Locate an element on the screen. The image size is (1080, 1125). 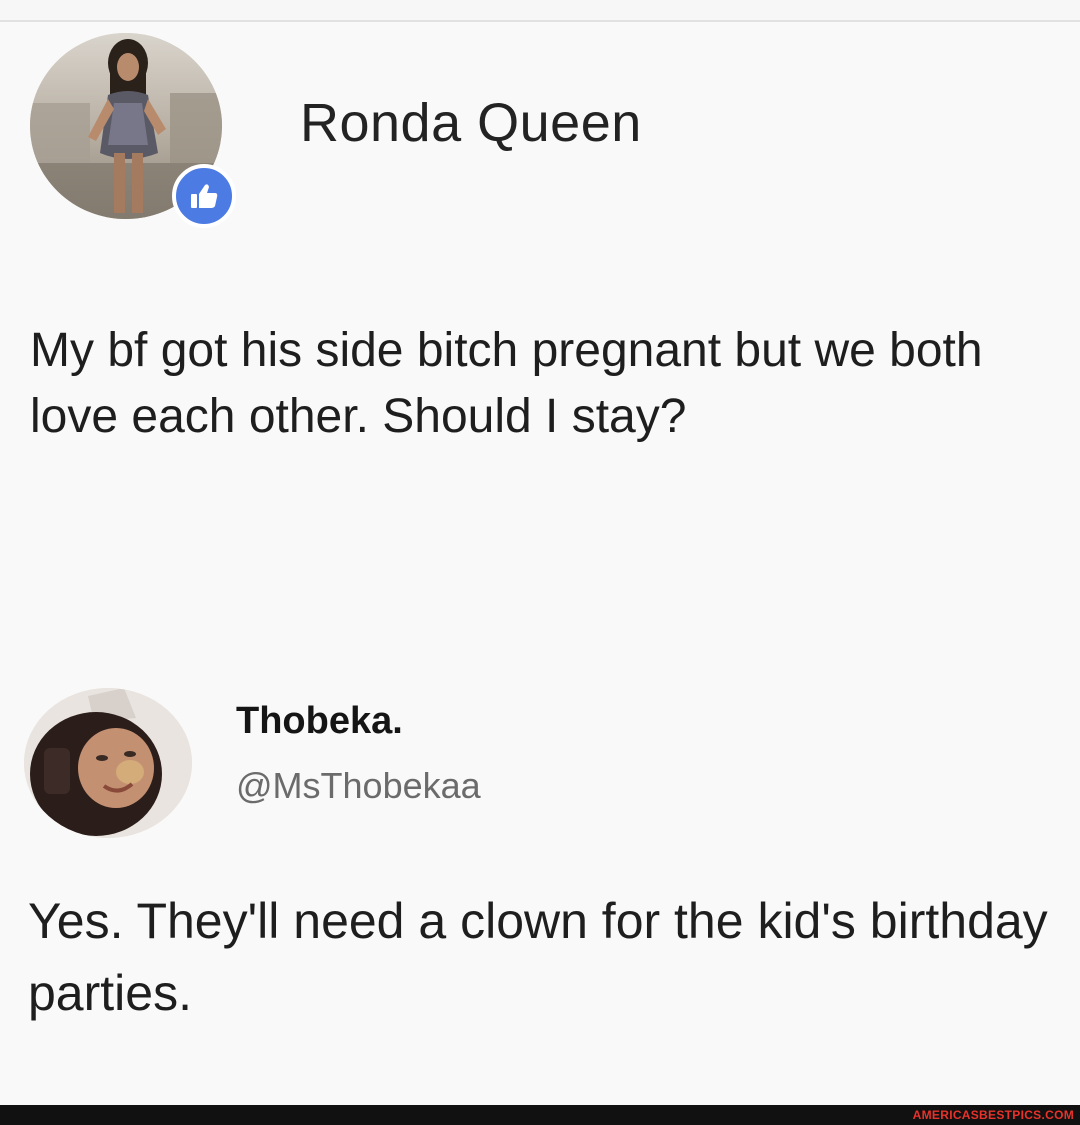
thumbs-up-icon is located at coordinates (204, 196).